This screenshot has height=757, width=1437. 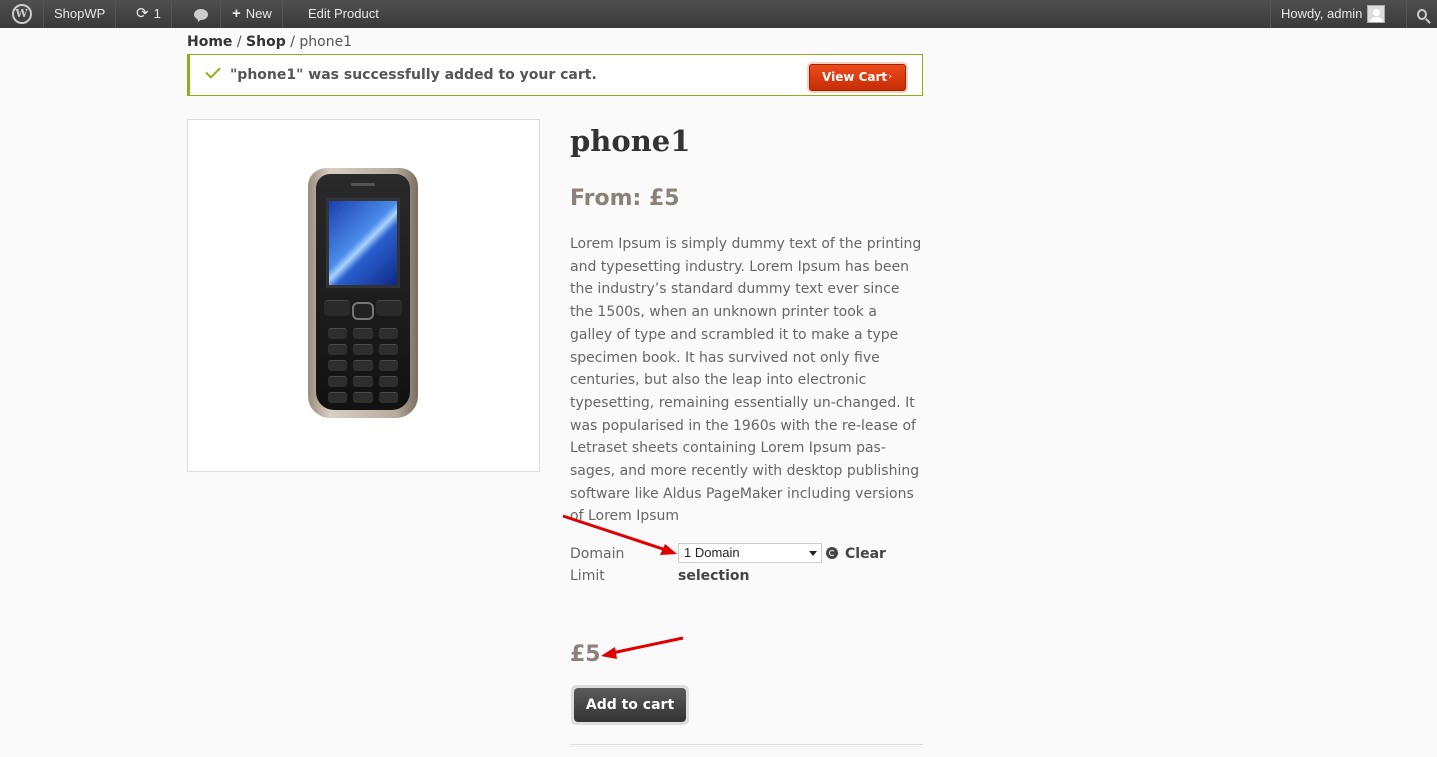 What do you see at coordinates (619, 534) in the screenshot?
I see `arrow-to-select-annotation` at bounding box center [619, 534].